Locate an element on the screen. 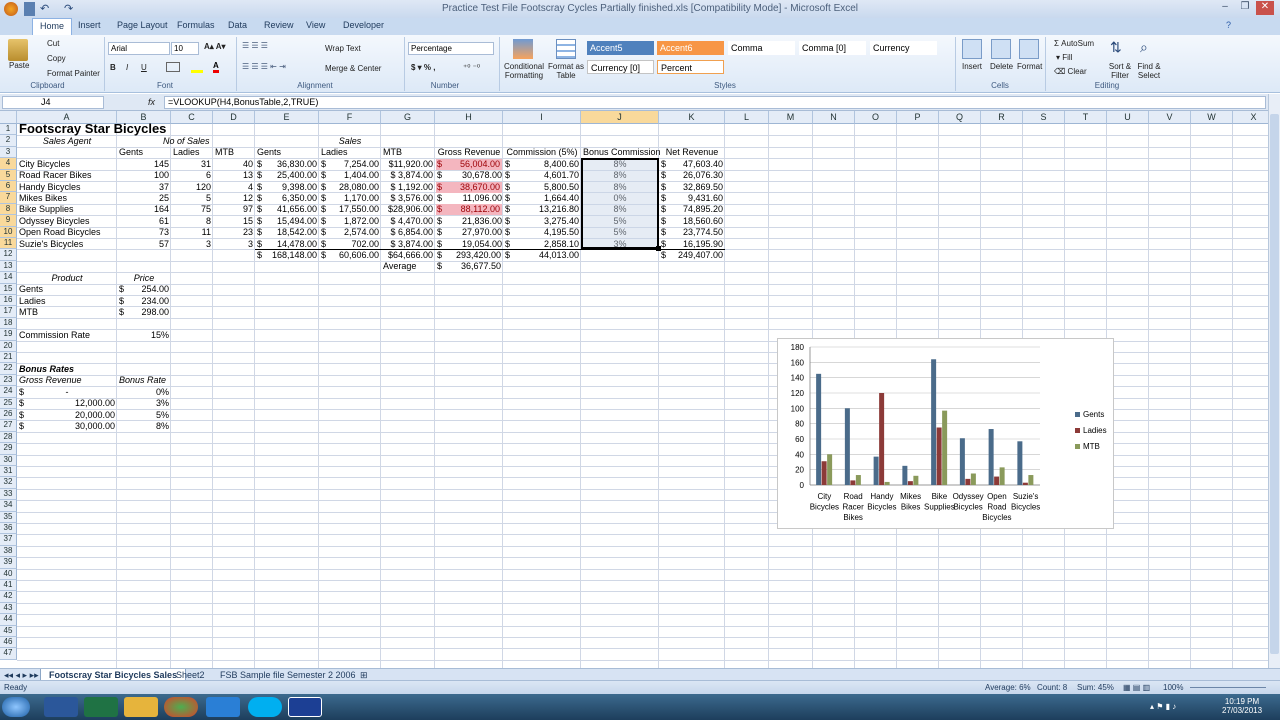 Image resolution: width=1280 pixels, height=720 pixels. name-box: J4 is located at coordinates (53, 102).